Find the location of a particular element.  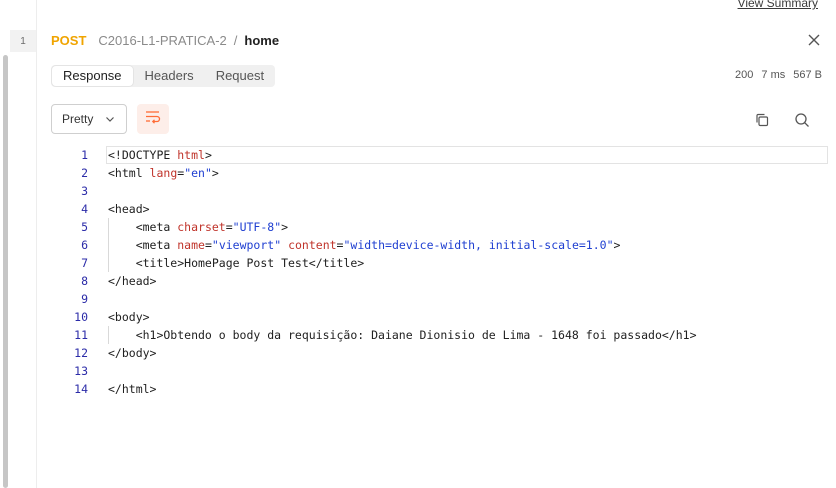

left-scrollbar is located at coordinates (5, 271).